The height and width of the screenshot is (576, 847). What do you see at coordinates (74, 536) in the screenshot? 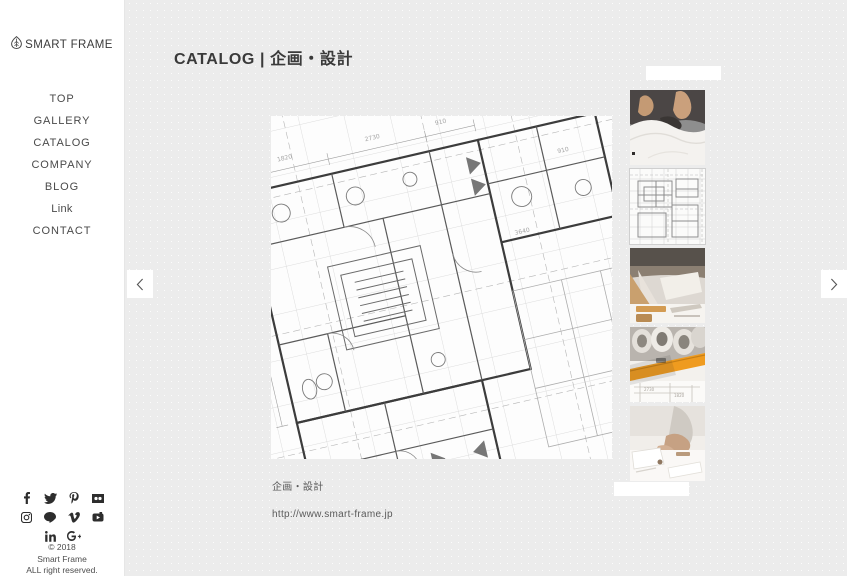
I see `googleplus-icon` at bounding box center [74, 536].